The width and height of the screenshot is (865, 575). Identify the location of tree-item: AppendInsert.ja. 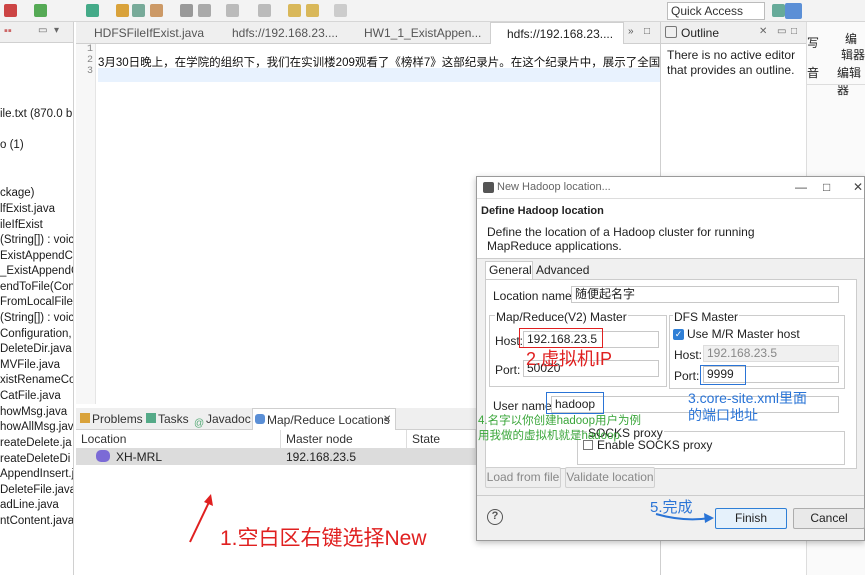
(36, 474).